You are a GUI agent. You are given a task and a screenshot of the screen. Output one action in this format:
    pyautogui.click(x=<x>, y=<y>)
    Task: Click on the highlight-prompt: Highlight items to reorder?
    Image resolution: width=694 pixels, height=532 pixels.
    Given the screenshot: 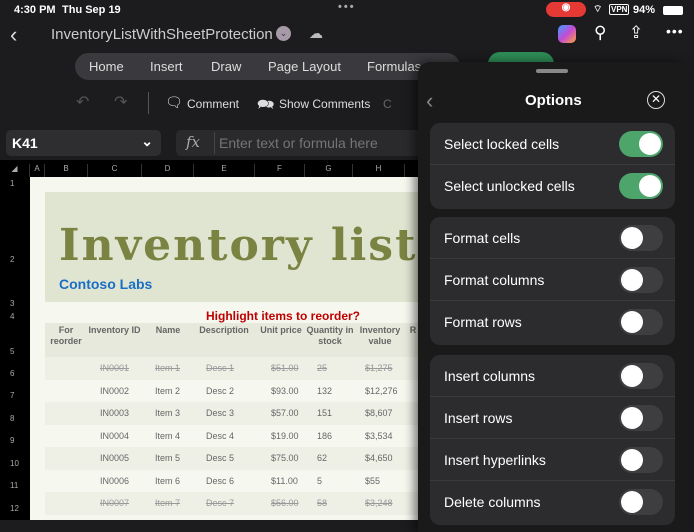 What is the action you would take?
    pyautogui.click(x=283, y=316)
    